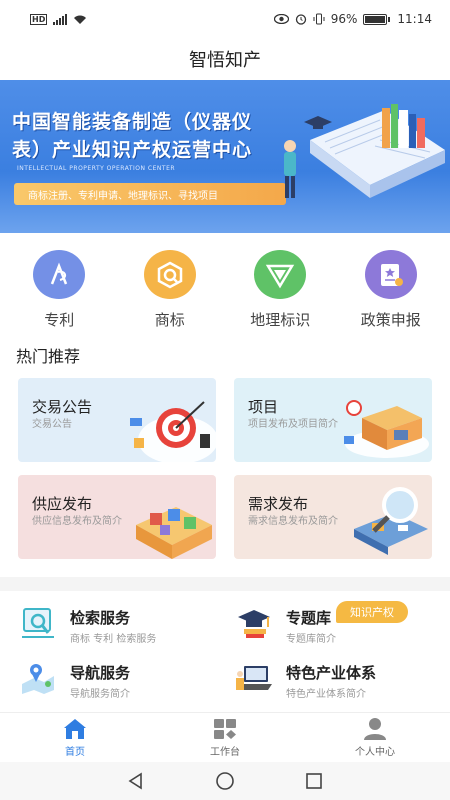 This screenshot has height=800, width=450. What do you see at coordinates (169, 274) in the screenshot?
I see `trademark-icon` at bounding box center [169, 274].